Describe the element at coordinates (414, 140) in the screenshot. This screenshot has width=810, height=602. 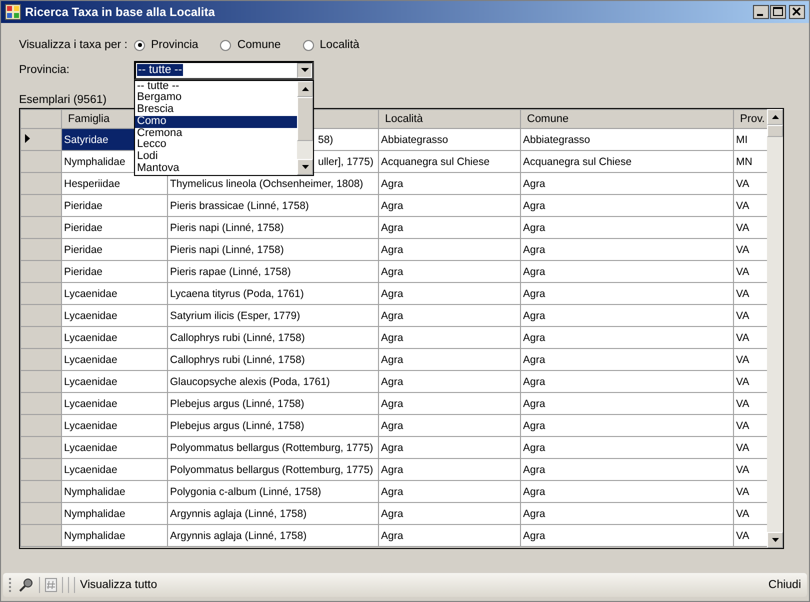
I see `table-cell: Abbiategrasso` at that location.